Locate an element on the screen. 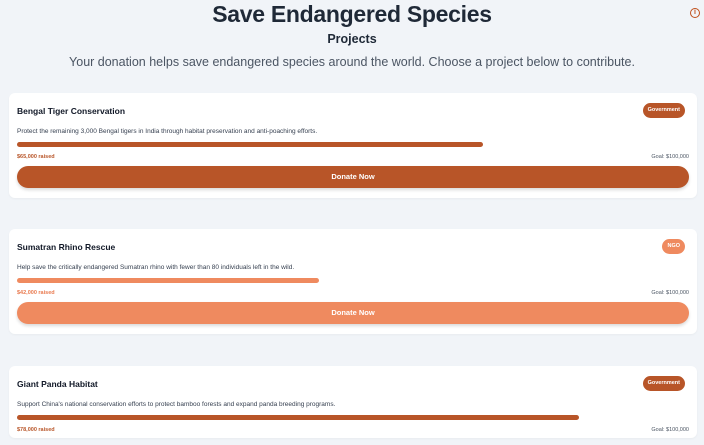  project-title: Giant Panda Habitat is located at coordinates (57, 384).